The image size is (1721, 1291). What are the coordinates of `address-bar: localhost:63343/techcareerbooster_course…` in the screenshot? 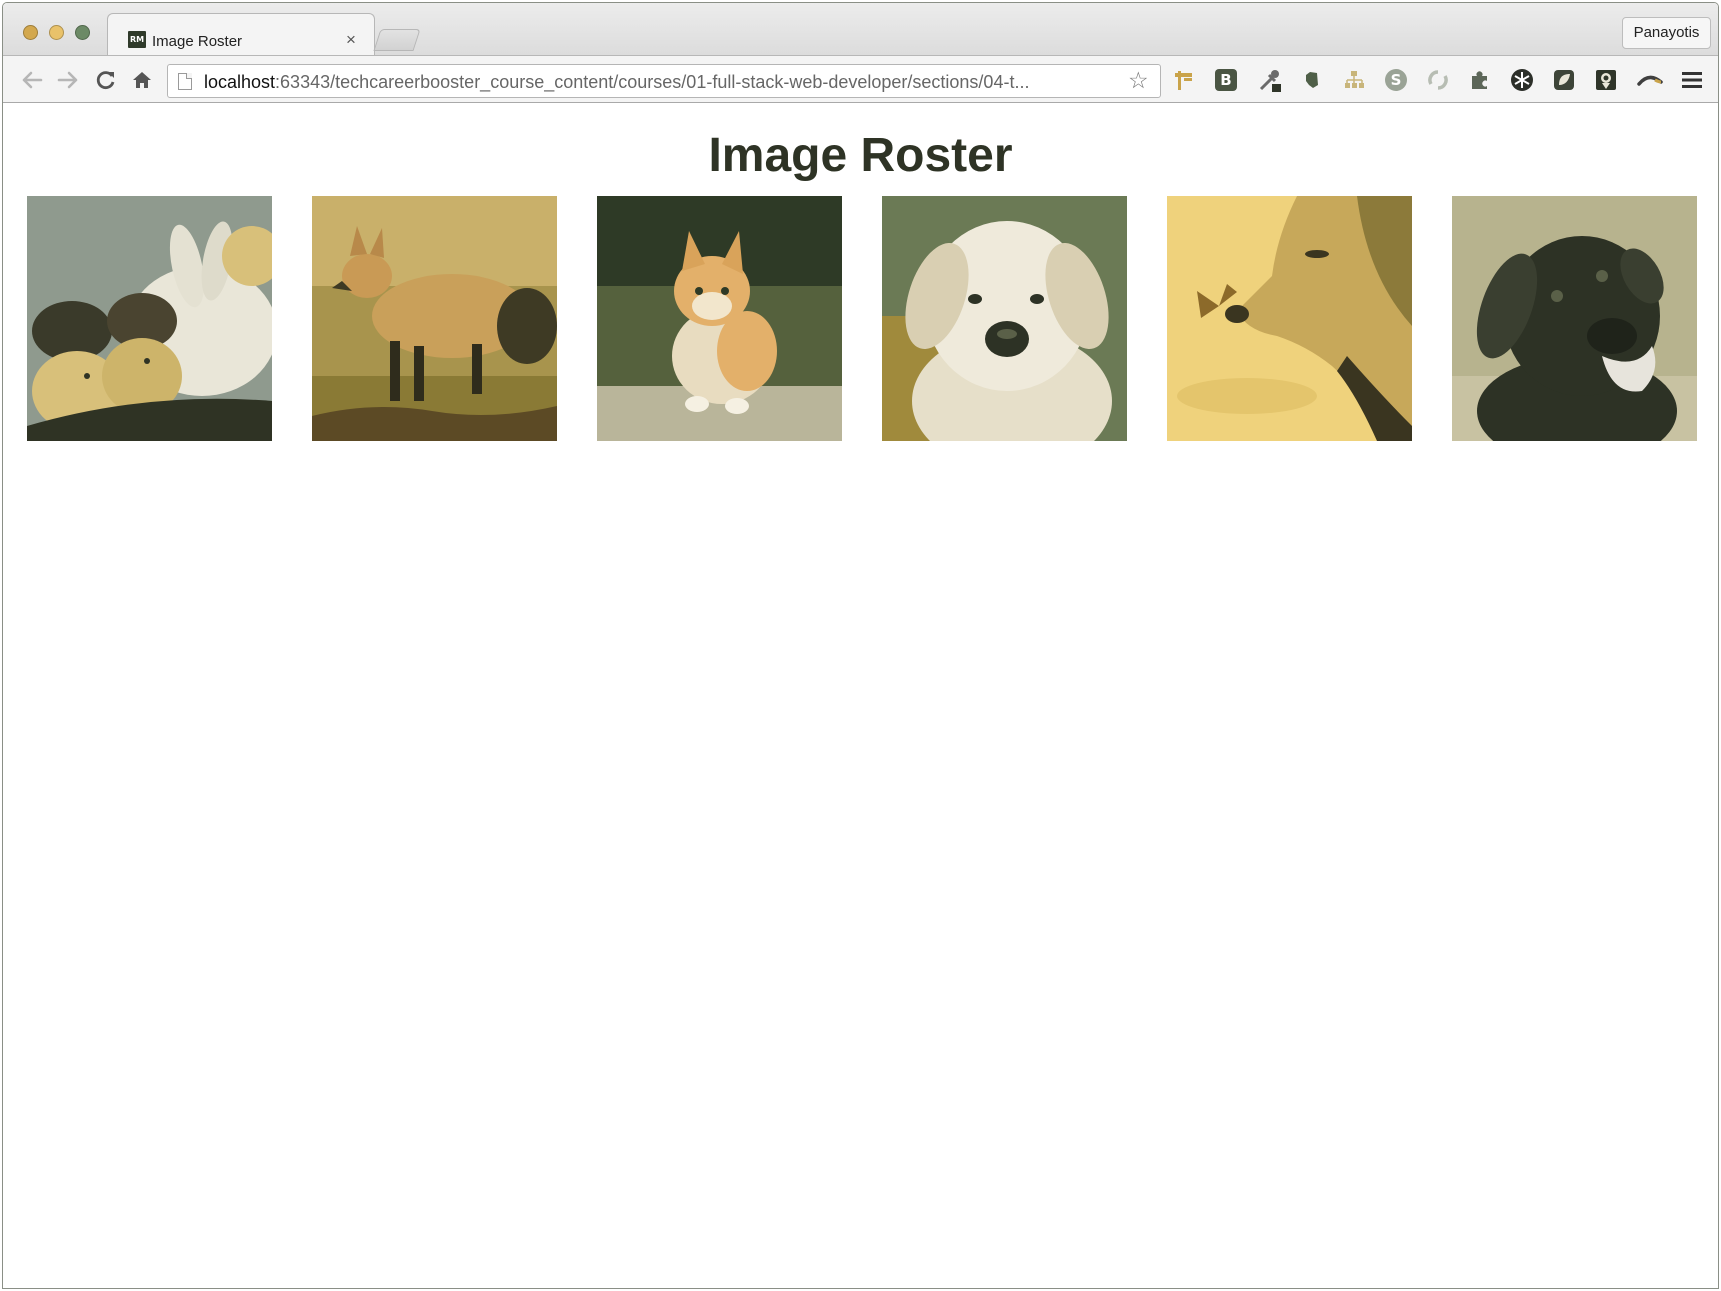 It's located at (664, 81).